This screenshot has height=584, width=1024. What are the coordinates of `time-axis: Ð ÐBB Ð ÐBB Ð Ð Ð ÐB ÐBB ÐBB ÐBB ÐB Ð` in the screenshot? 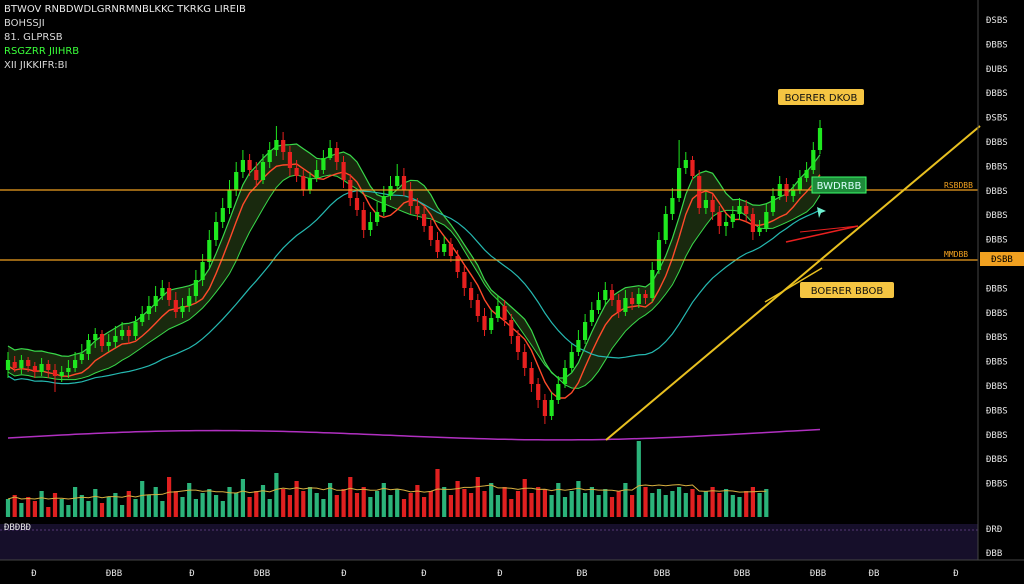 It's located at (494, 574).